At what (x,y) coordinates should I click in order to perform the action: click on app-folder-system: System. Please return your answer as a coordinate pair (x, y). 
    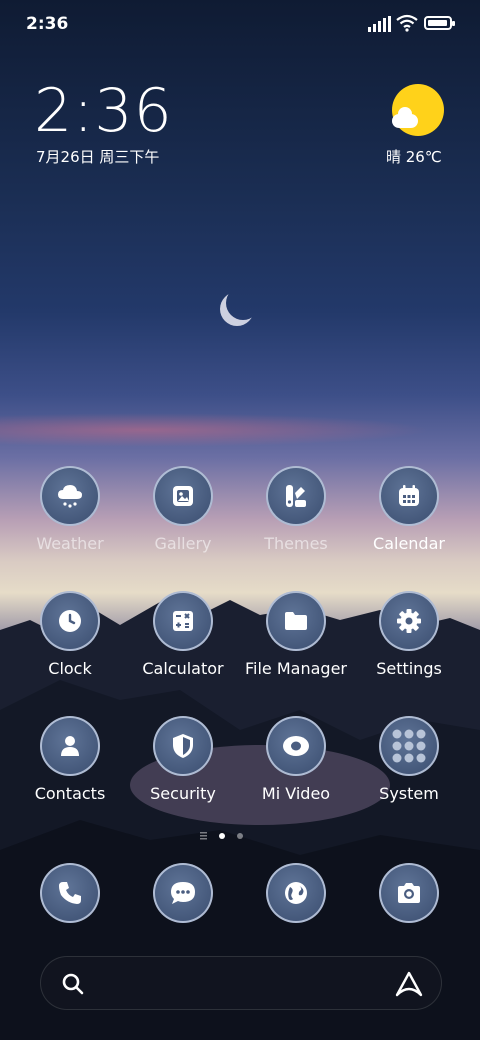
    Looking at the image, I should click on (409, 759).